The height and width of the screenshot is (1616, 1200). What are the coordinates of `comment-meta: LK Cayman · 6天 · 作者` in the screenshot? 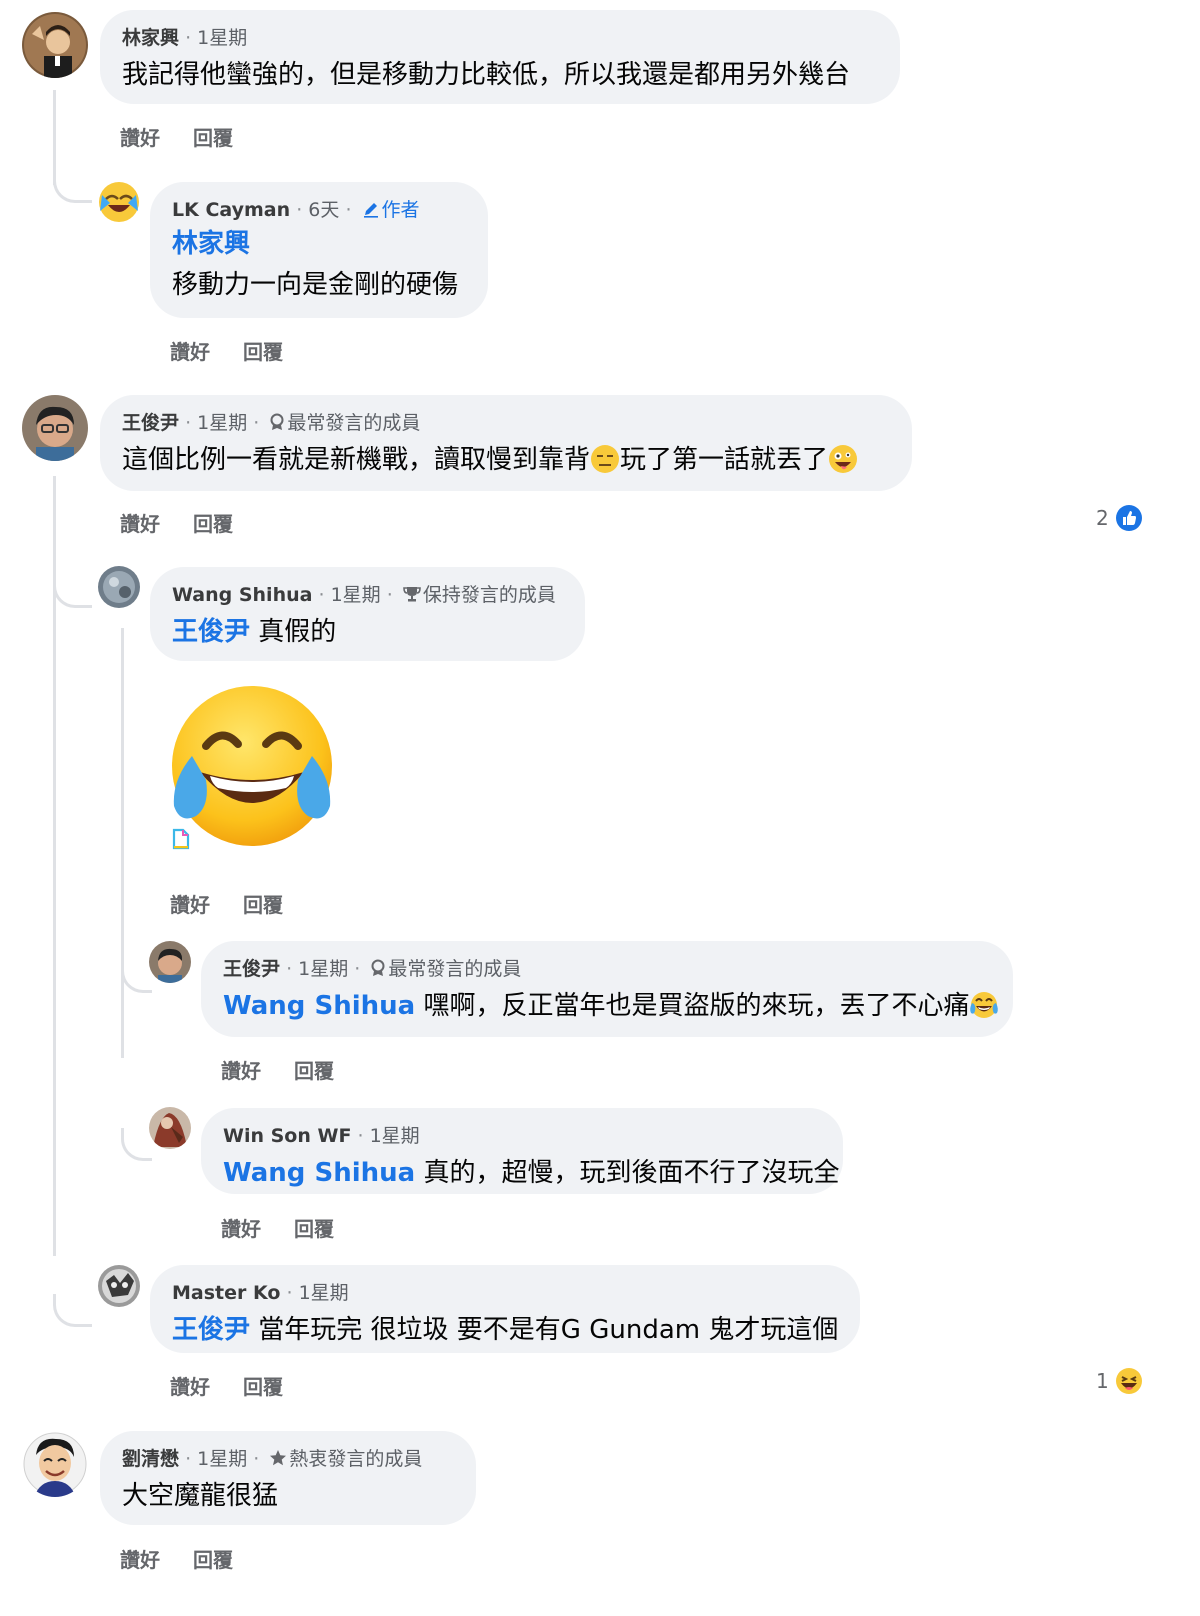 It's located at (319, 210).